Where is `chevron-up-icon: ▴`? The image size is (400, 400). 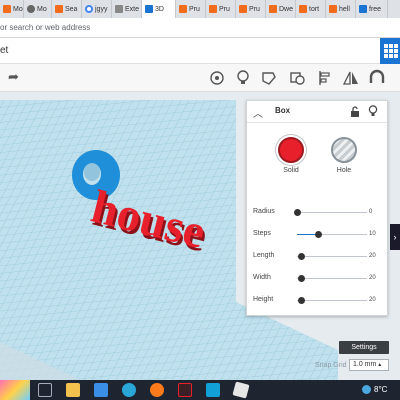
chevron-up-icon: ▴ is located at coordinates (380, 365).